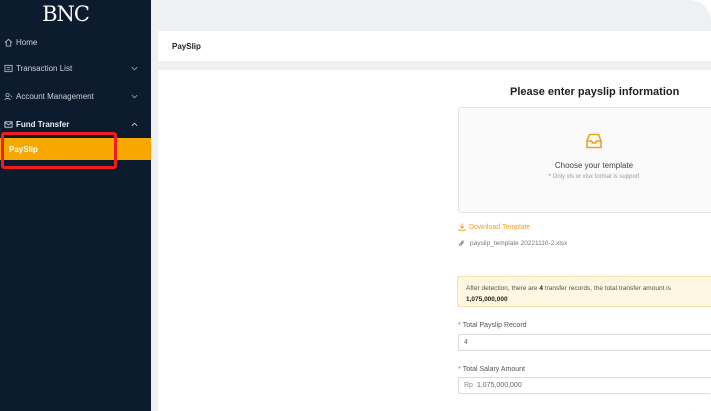 The image size is (711, 411). I want to click on total-salary-label: * Total Salary Amount, so click(491, 369).